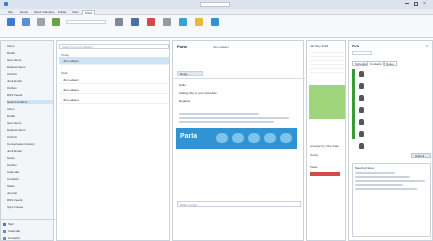  I want to click on new-items-button, so click(26, 26).